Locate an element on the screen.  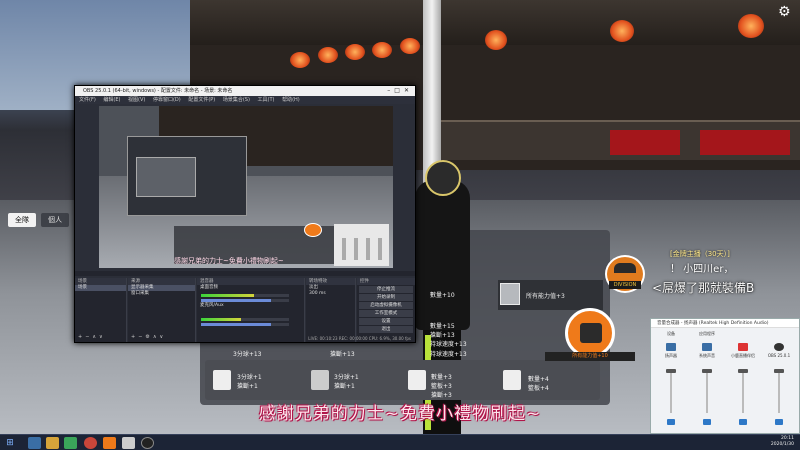
folder-icon is located at coordinates (52, 443).